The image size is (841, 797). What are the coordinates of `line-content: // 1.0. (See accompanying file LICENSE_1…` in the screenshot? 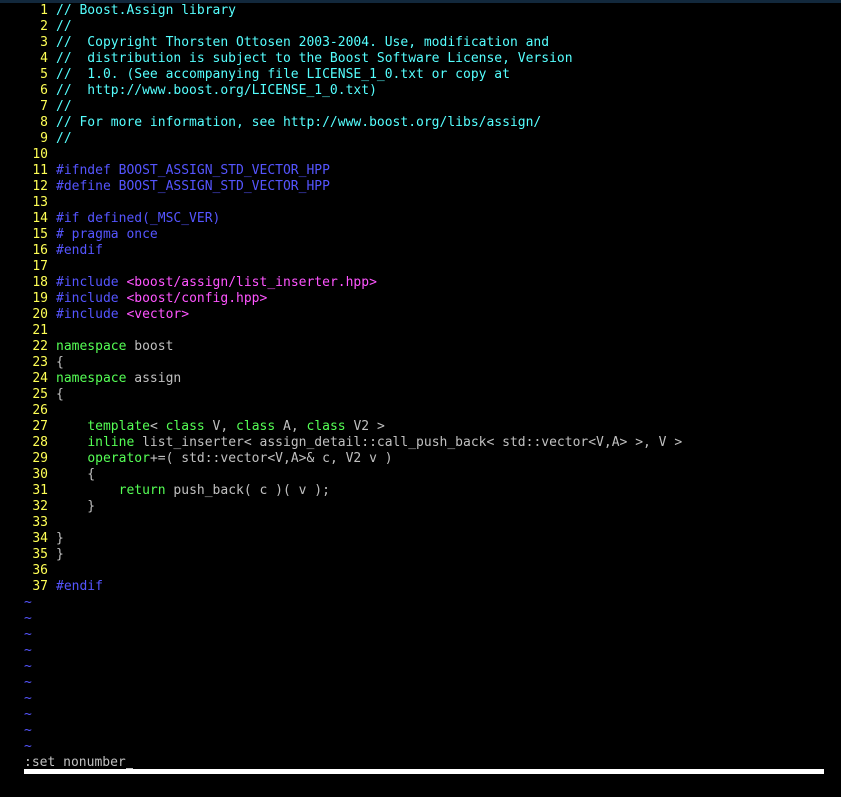 It's located at (283, 75).